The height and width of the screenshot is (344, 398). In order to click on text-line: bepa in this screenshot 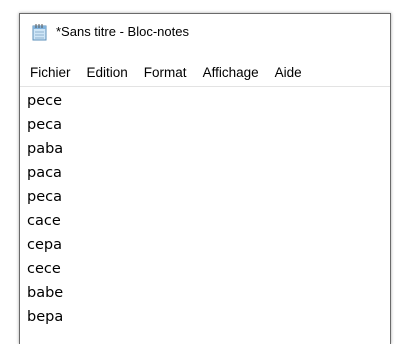, I will do `click(45, 317)`.